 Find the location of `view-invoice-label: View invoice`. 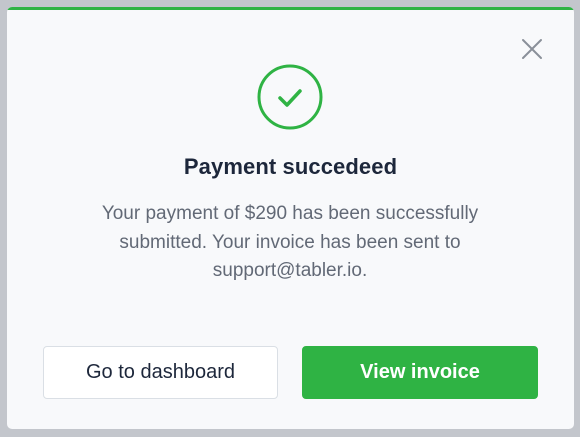

view-invoice-label: View invoice is located at coordinates (420, 372).